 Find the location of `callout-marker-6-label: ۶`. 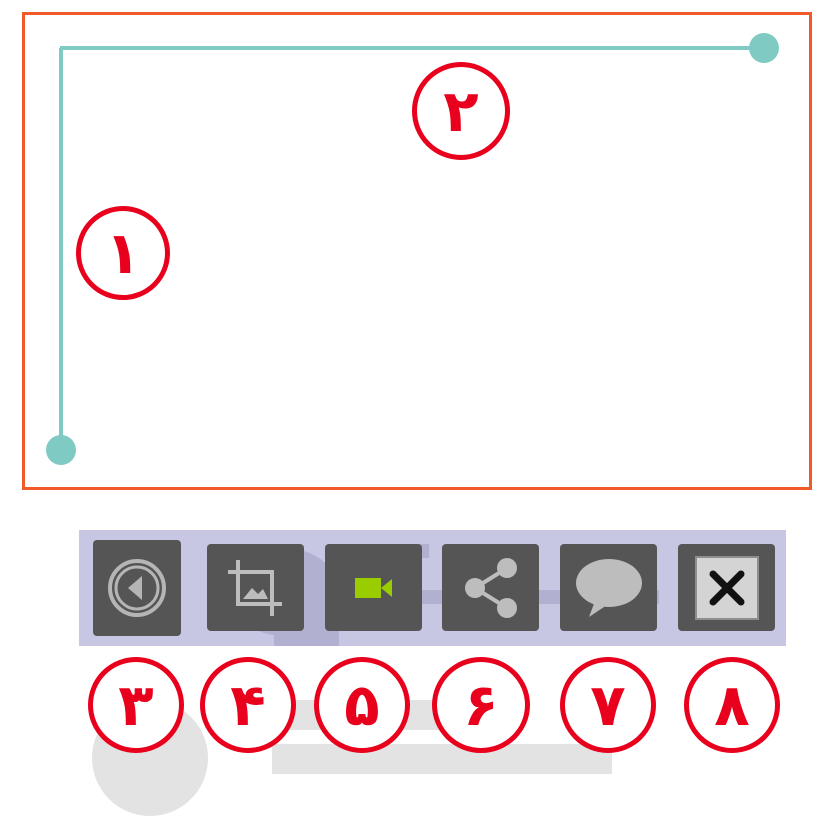

callout-marker-6-label: ۶ is located at coordinates (481, 705).